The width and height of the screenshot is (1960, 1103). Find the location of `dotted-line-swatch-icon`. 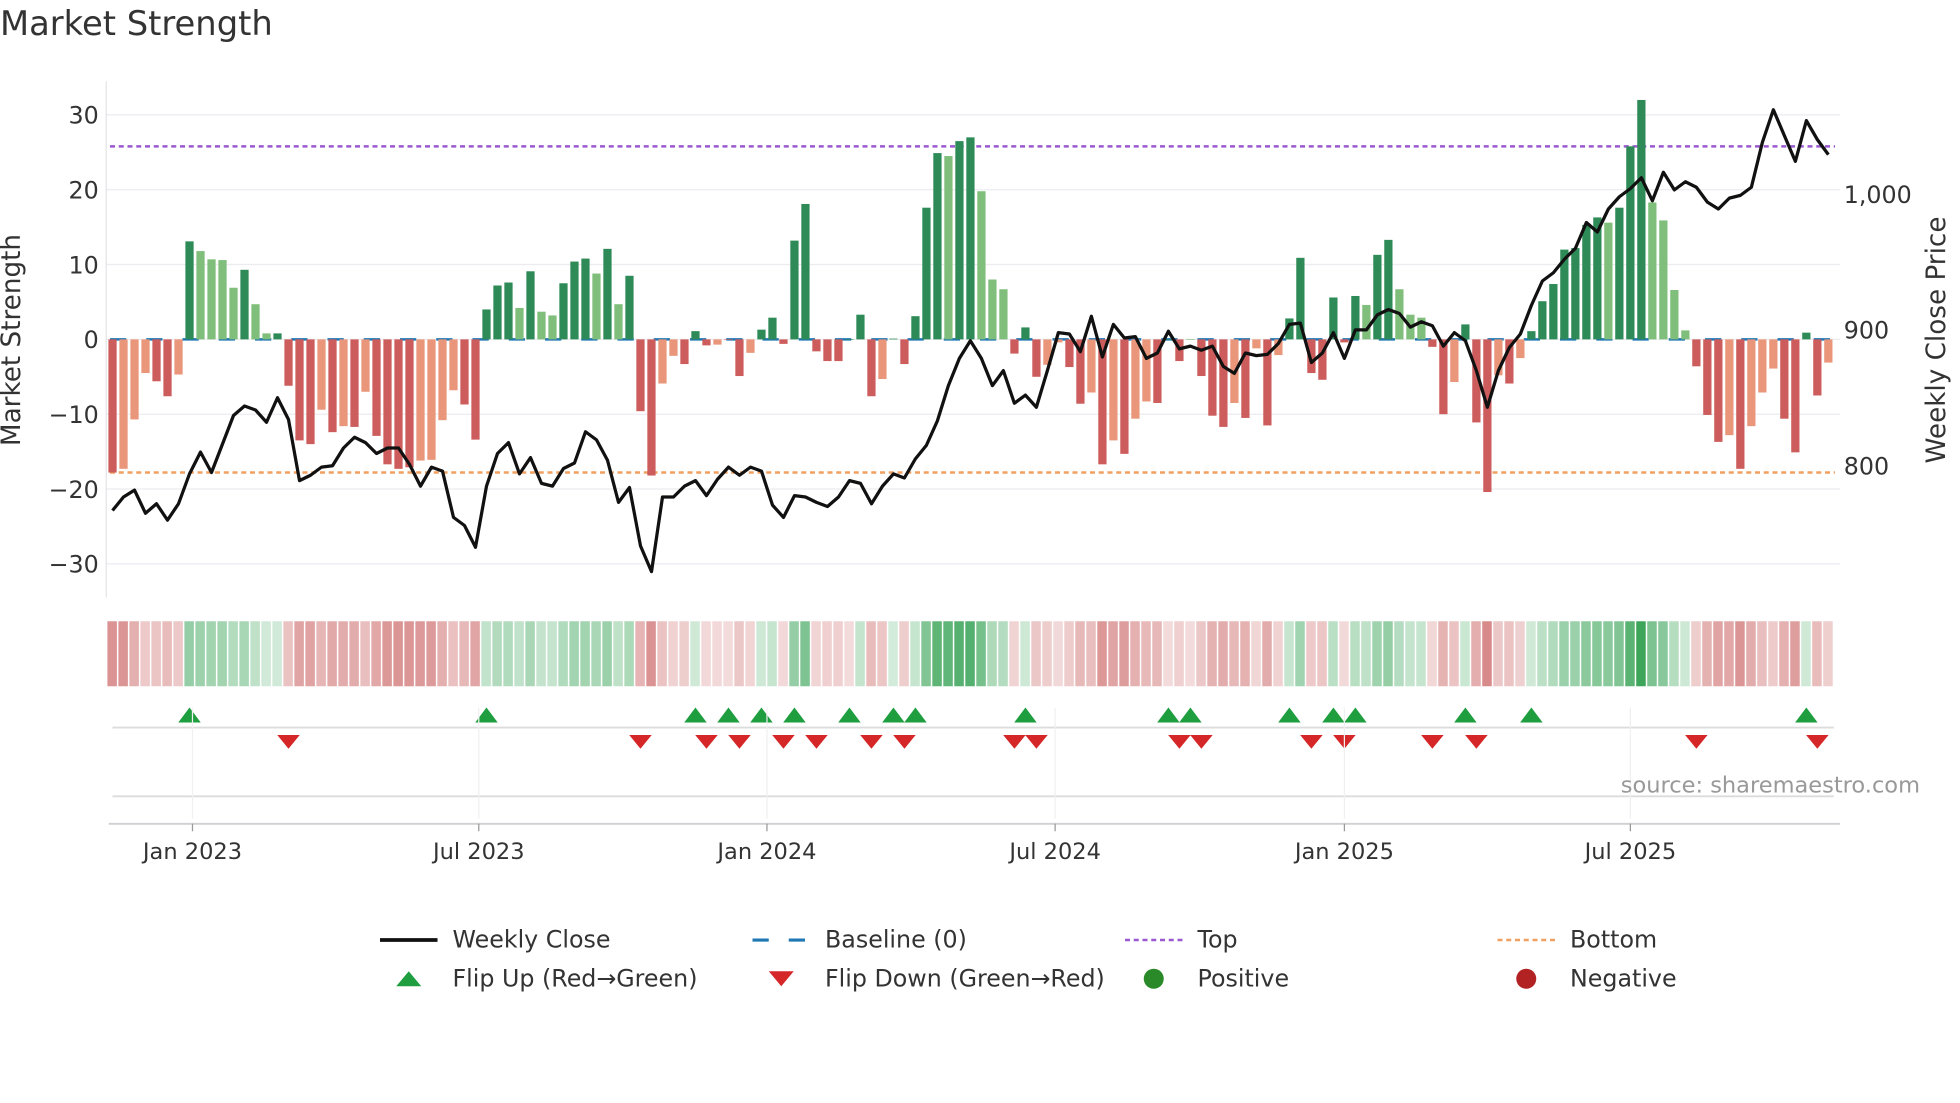

dotted-line-swatch-icon is located at coordinates (1154, 940).